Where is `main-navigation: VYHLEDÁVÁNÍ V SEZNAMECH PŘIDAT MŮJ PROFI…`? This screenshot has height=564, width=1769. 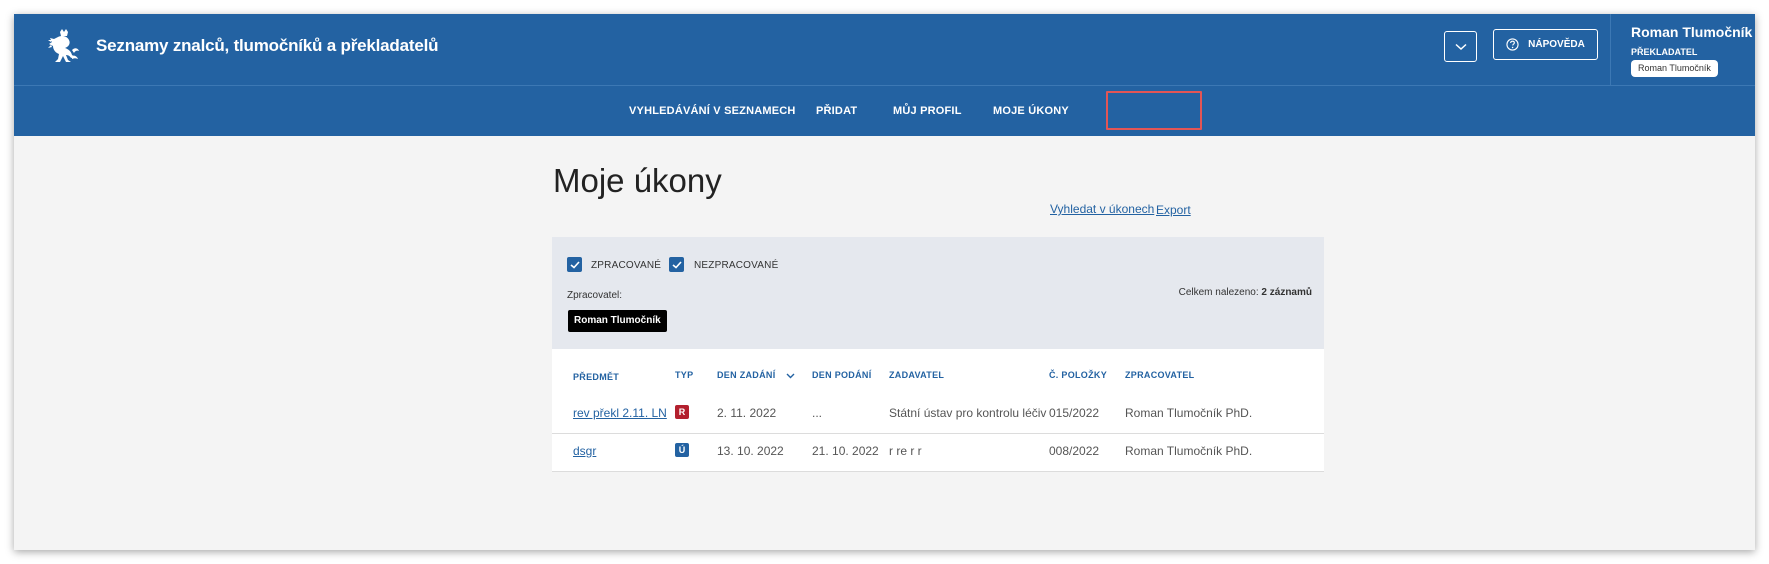
main-navigation: VYHLEDÁVÁNÍ V SEZNAMECH PŘIDAT MŮJ PROFI… is located at coordinates (884, 111).